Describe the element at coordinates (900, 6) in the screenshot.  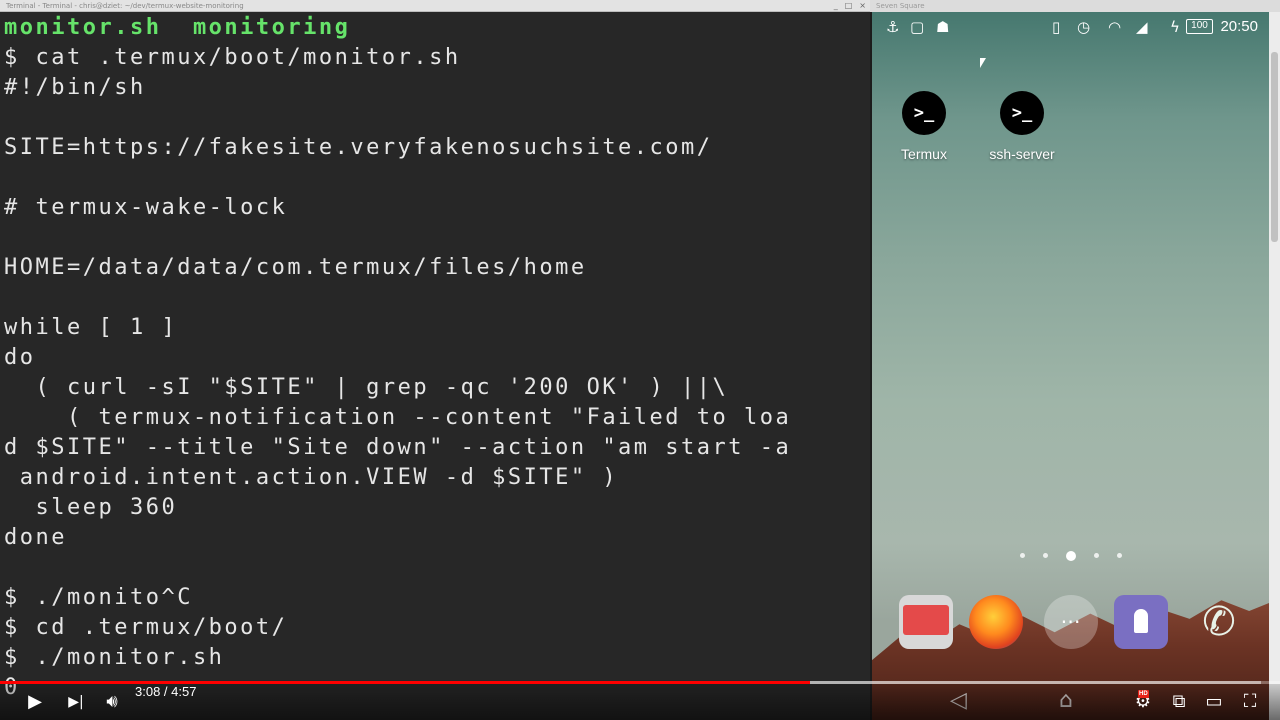
I see `phone-window-title: Seven Square` at that location.